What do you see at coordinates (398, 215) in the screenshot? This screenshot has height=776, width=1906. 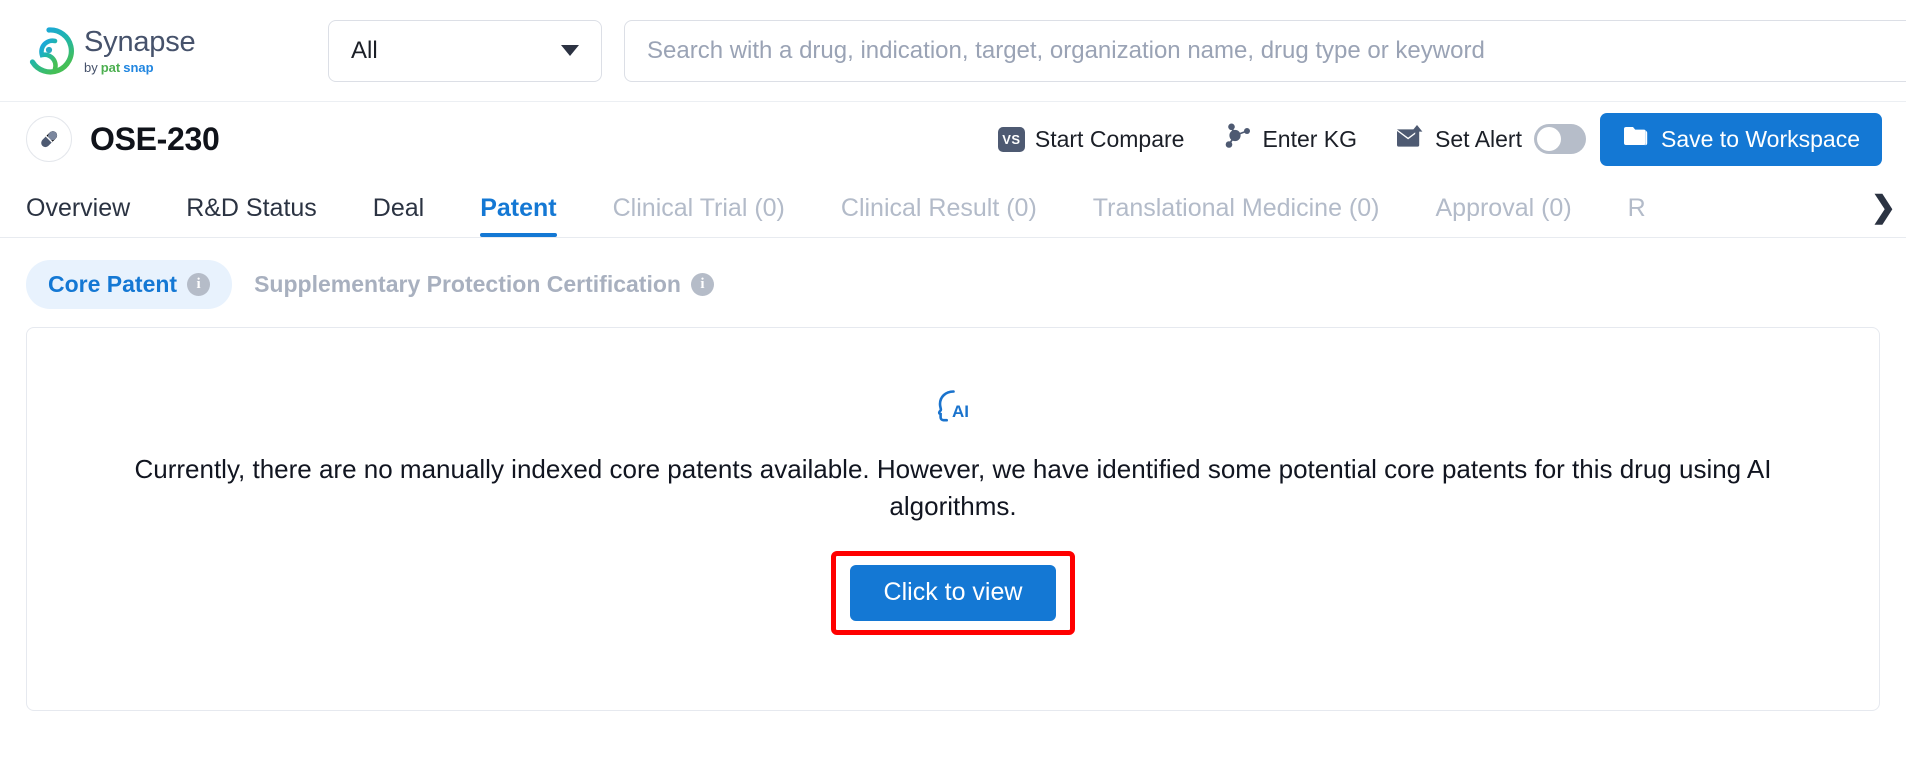 I see `tab-deal: Deal` at bounding box center [398, 215].